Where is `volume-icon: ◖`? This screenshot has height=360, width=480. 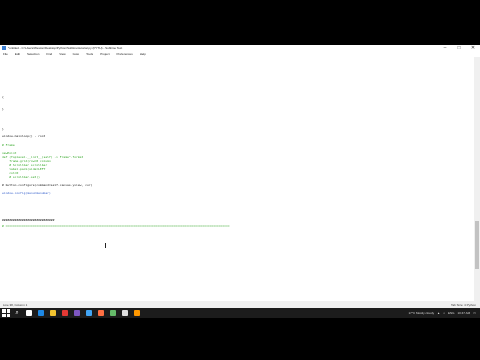 volume-icon: ◖ is located at coordinates (444, 313).